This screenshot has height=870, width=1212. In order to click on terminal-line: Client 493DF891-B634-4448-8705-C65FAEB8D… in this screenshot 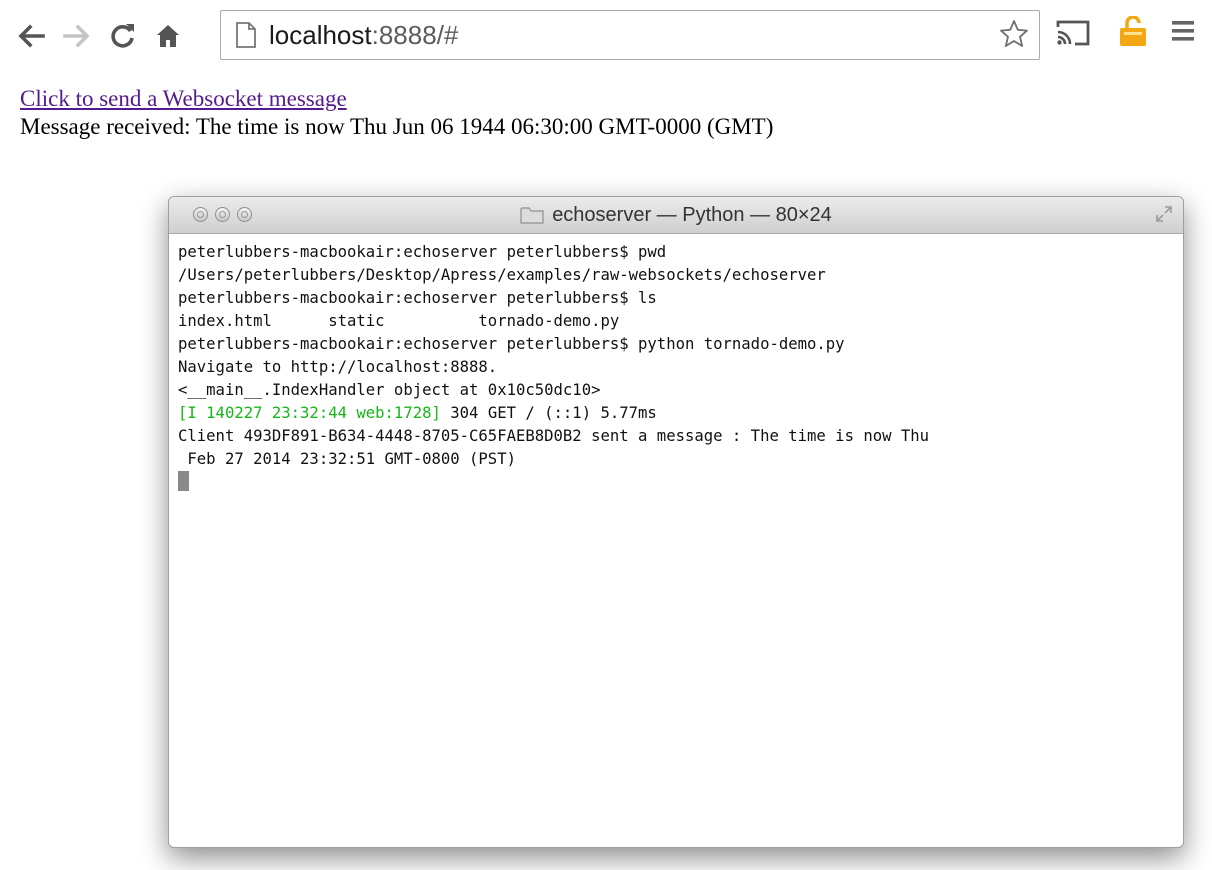, I will do `click(554, 436)`.